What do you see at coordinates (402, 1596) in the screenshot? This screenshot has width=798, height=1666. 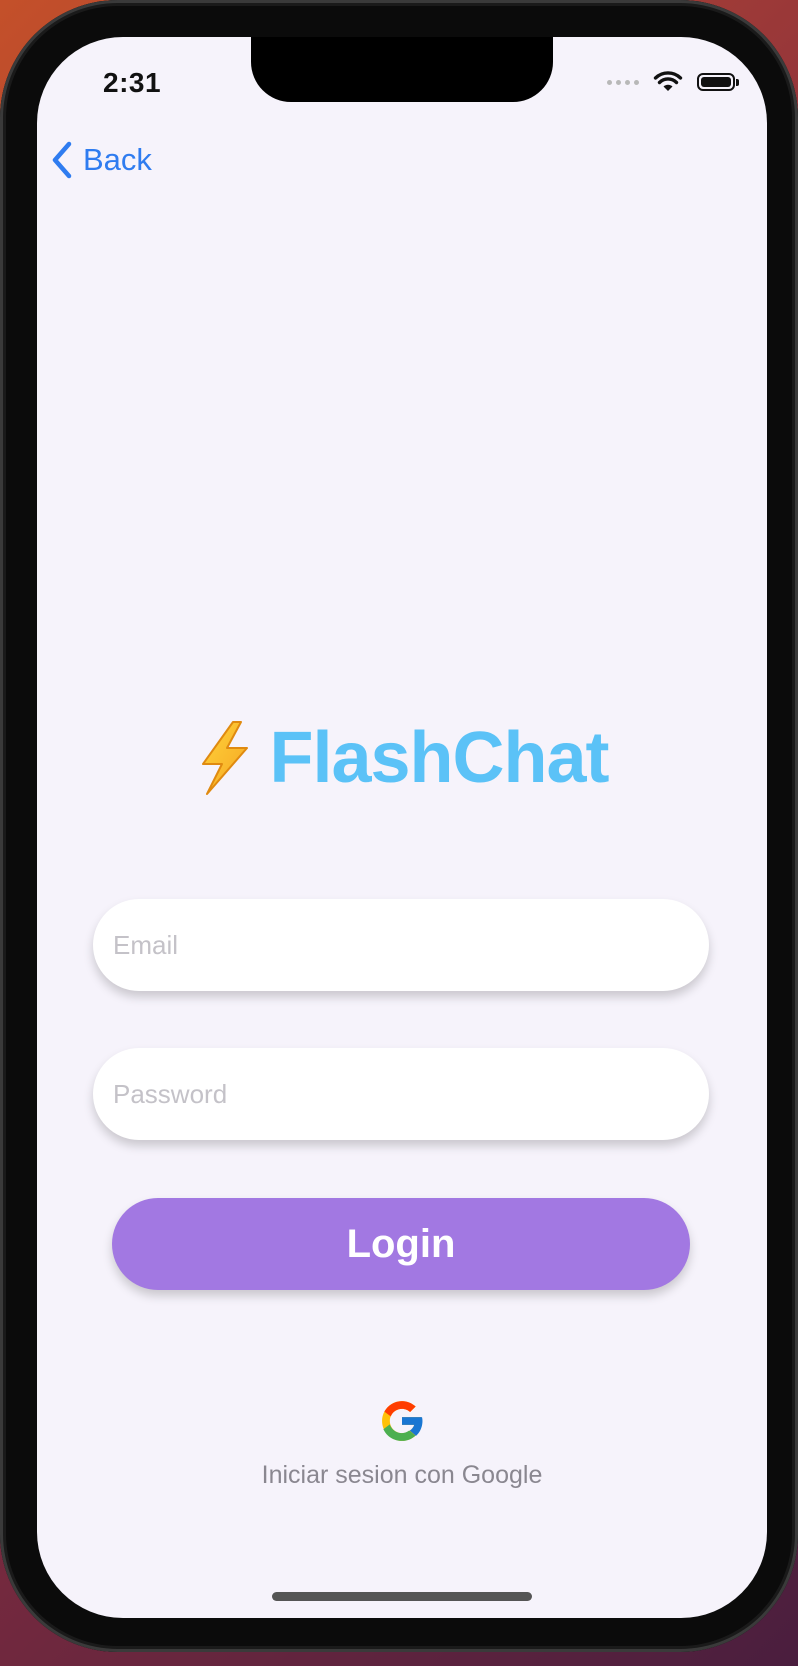 I see `home-indicator` at bounding box center [402, 1596].